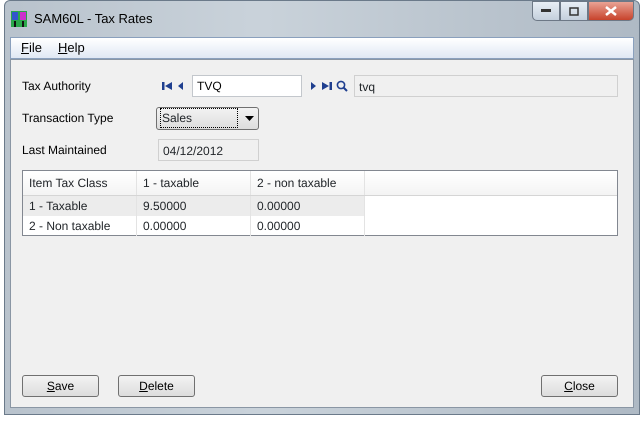  I want to click on app-icon, so click(19, 19).